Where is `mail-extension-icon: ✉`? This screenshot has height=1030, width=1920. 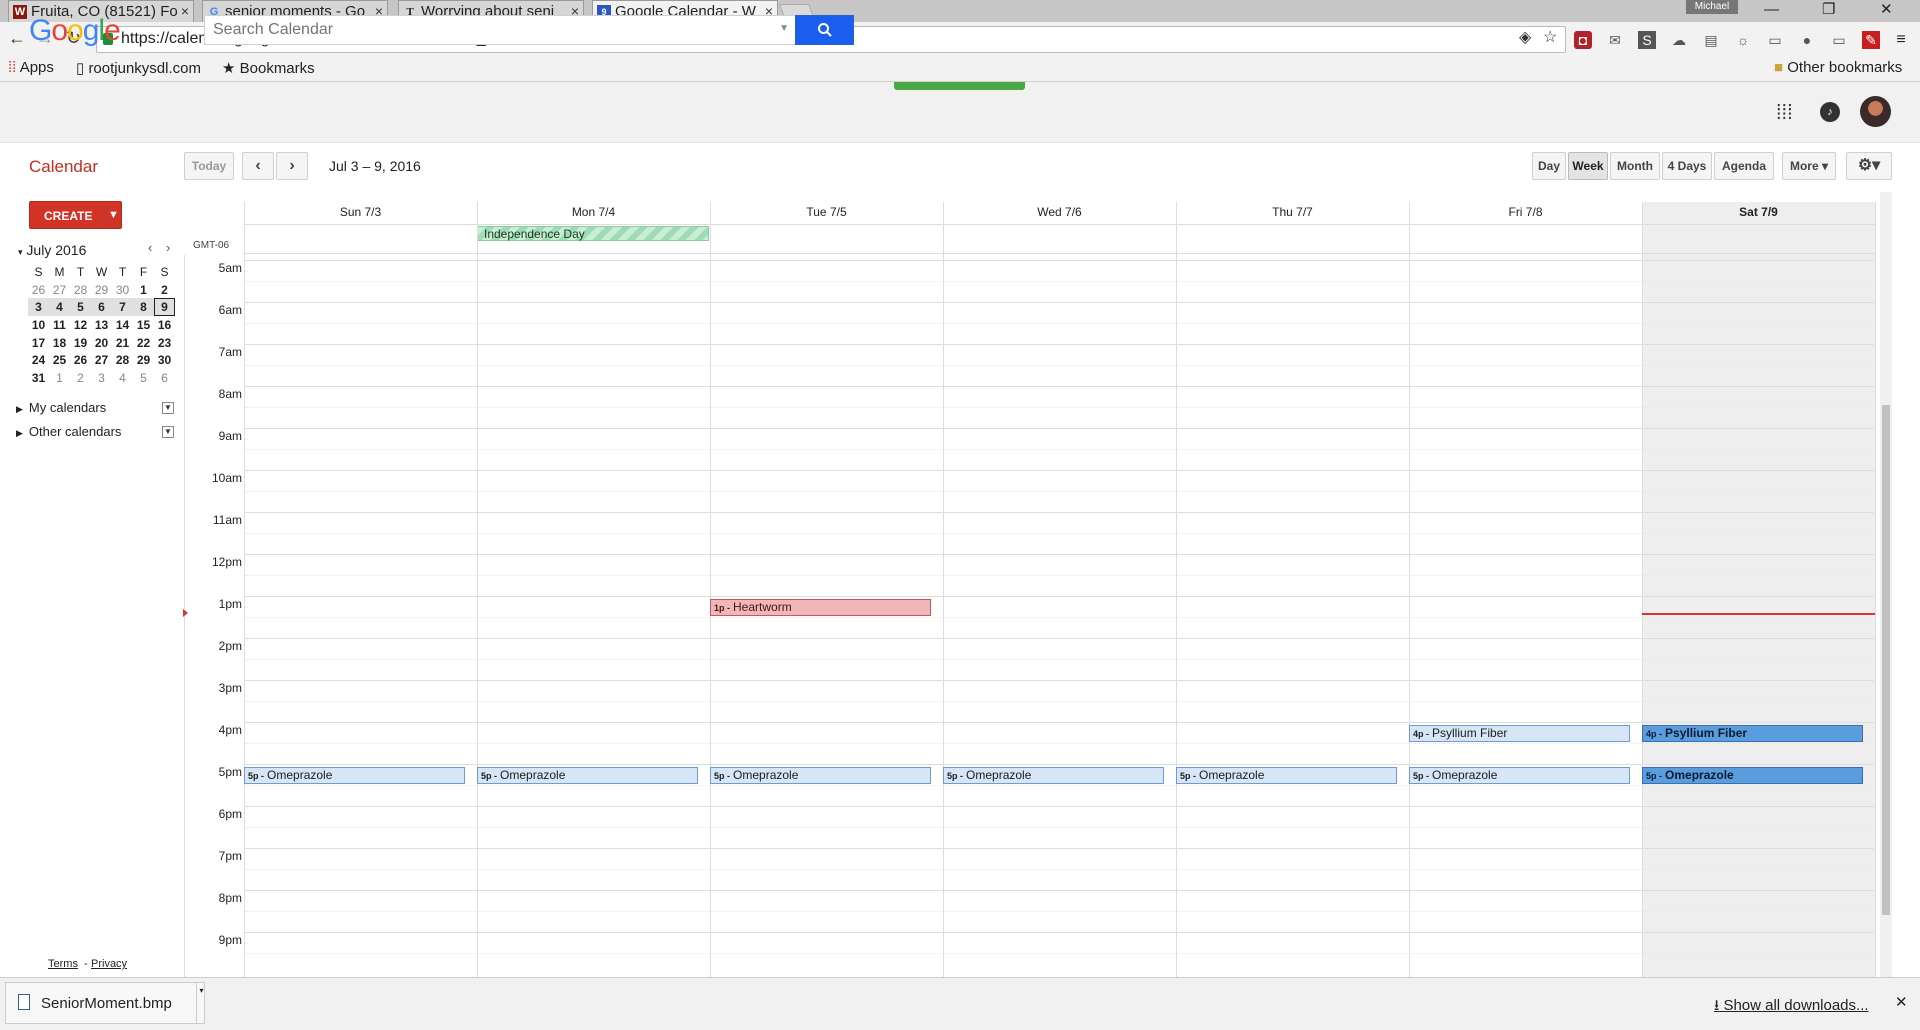
mail-extension-icon: ✉ is located at coordinates (1615, 40).